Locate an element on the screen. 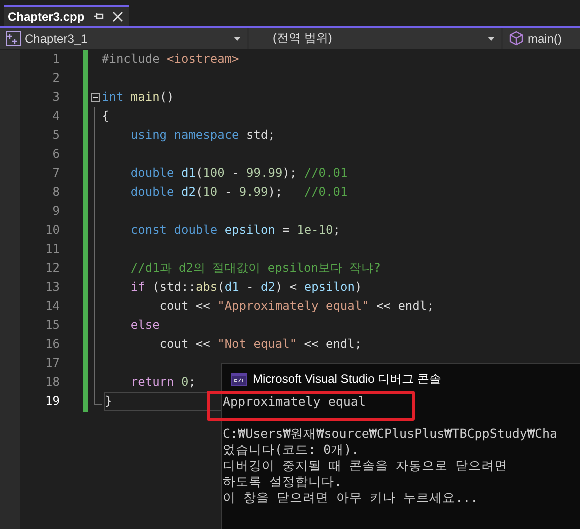 This screenshot has height=529, width=580. collapse-icon is located at coordinates (95, 97).